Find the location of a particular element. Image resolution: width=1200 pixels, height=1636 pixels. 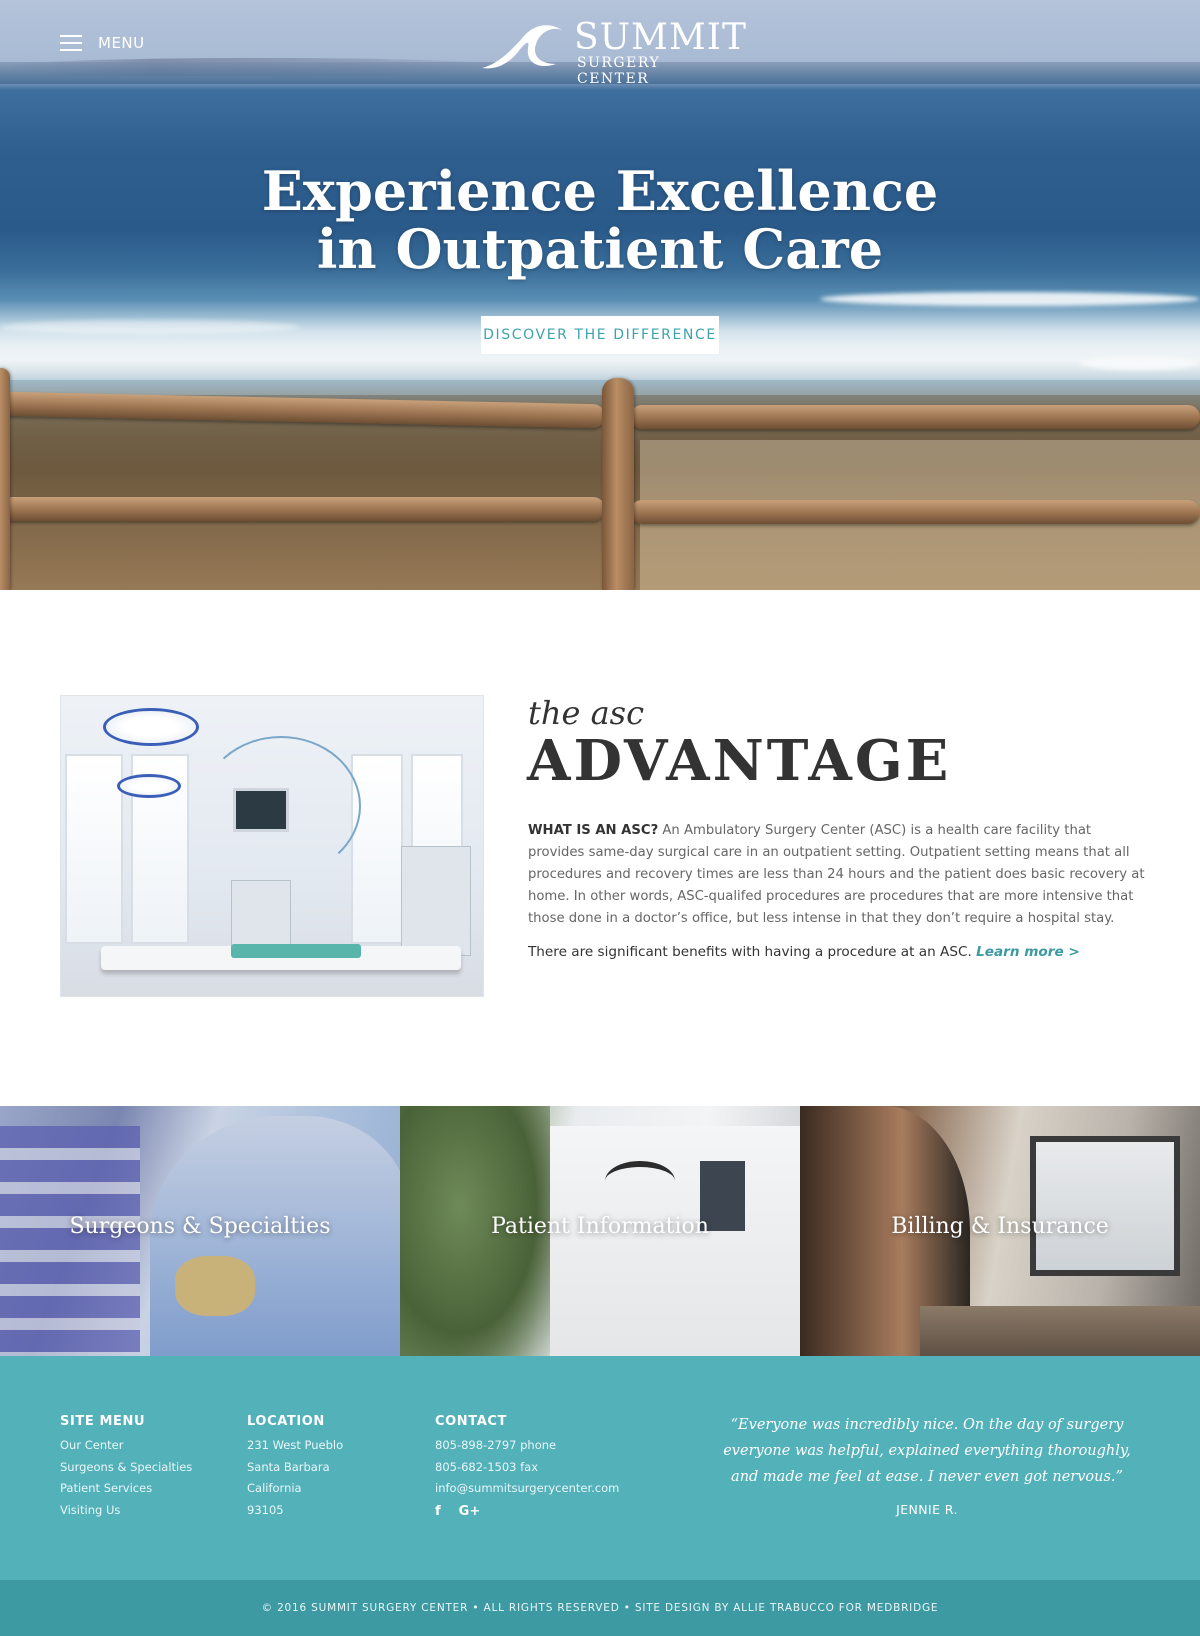

footer-link-surgeons-specialties: Surgeons & Specialties is located at coordinates (126, 1468).